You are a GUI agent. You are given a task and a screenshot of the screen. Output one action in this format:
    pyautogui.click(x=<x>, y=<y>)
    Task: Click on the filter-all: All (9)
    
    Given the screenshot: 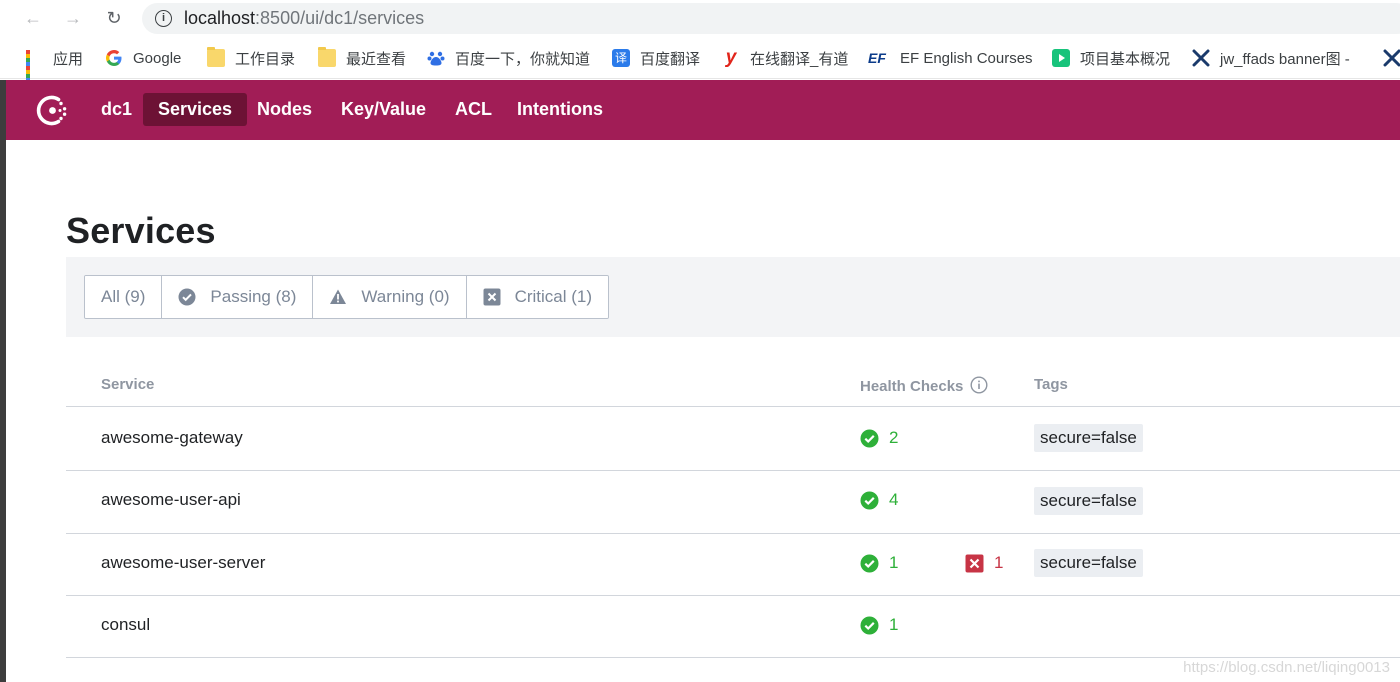 What is the action you would take?
    pyautogui.click(x=124, y=297)
    